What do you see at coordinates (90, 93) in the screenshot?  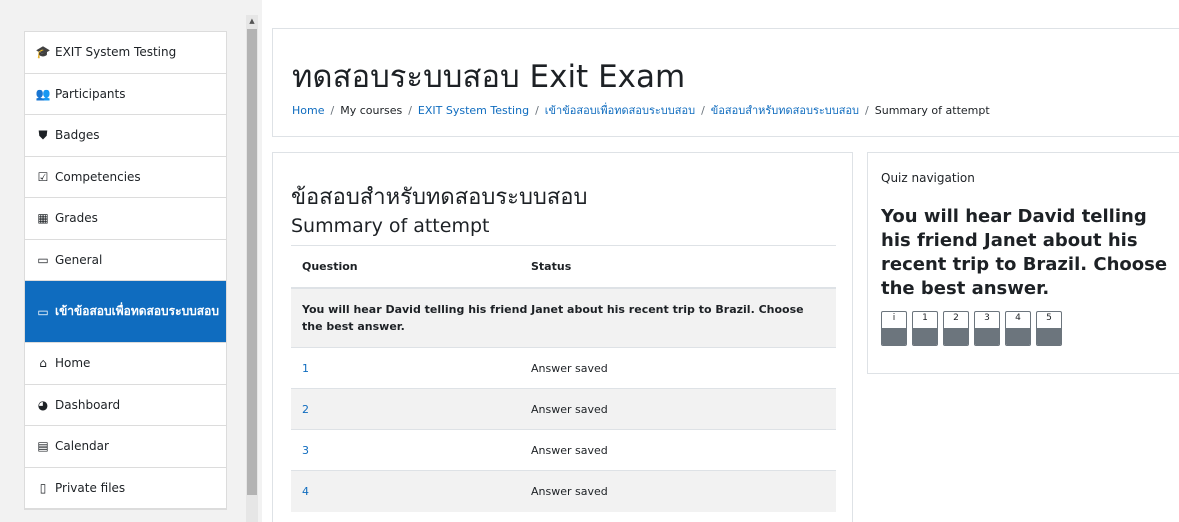 I see `sidebar-item-label: Participants` at bounding box center [90, 93].